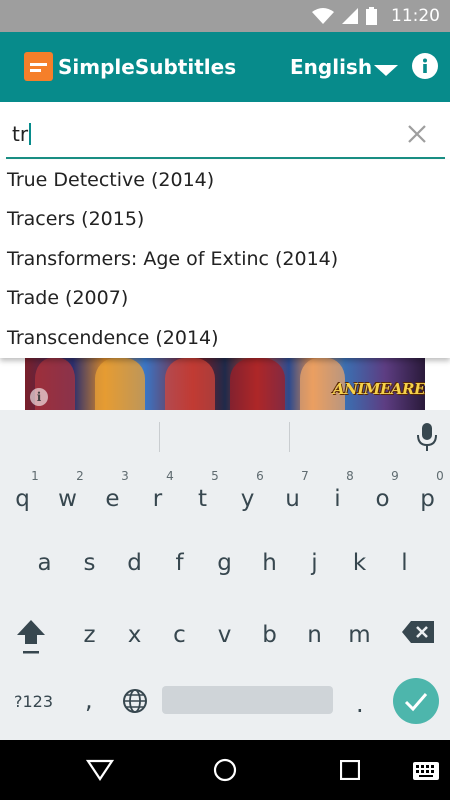  Describe the element at coordinates (179, 562) in the screenshot. I see `key-f: f` at that location.